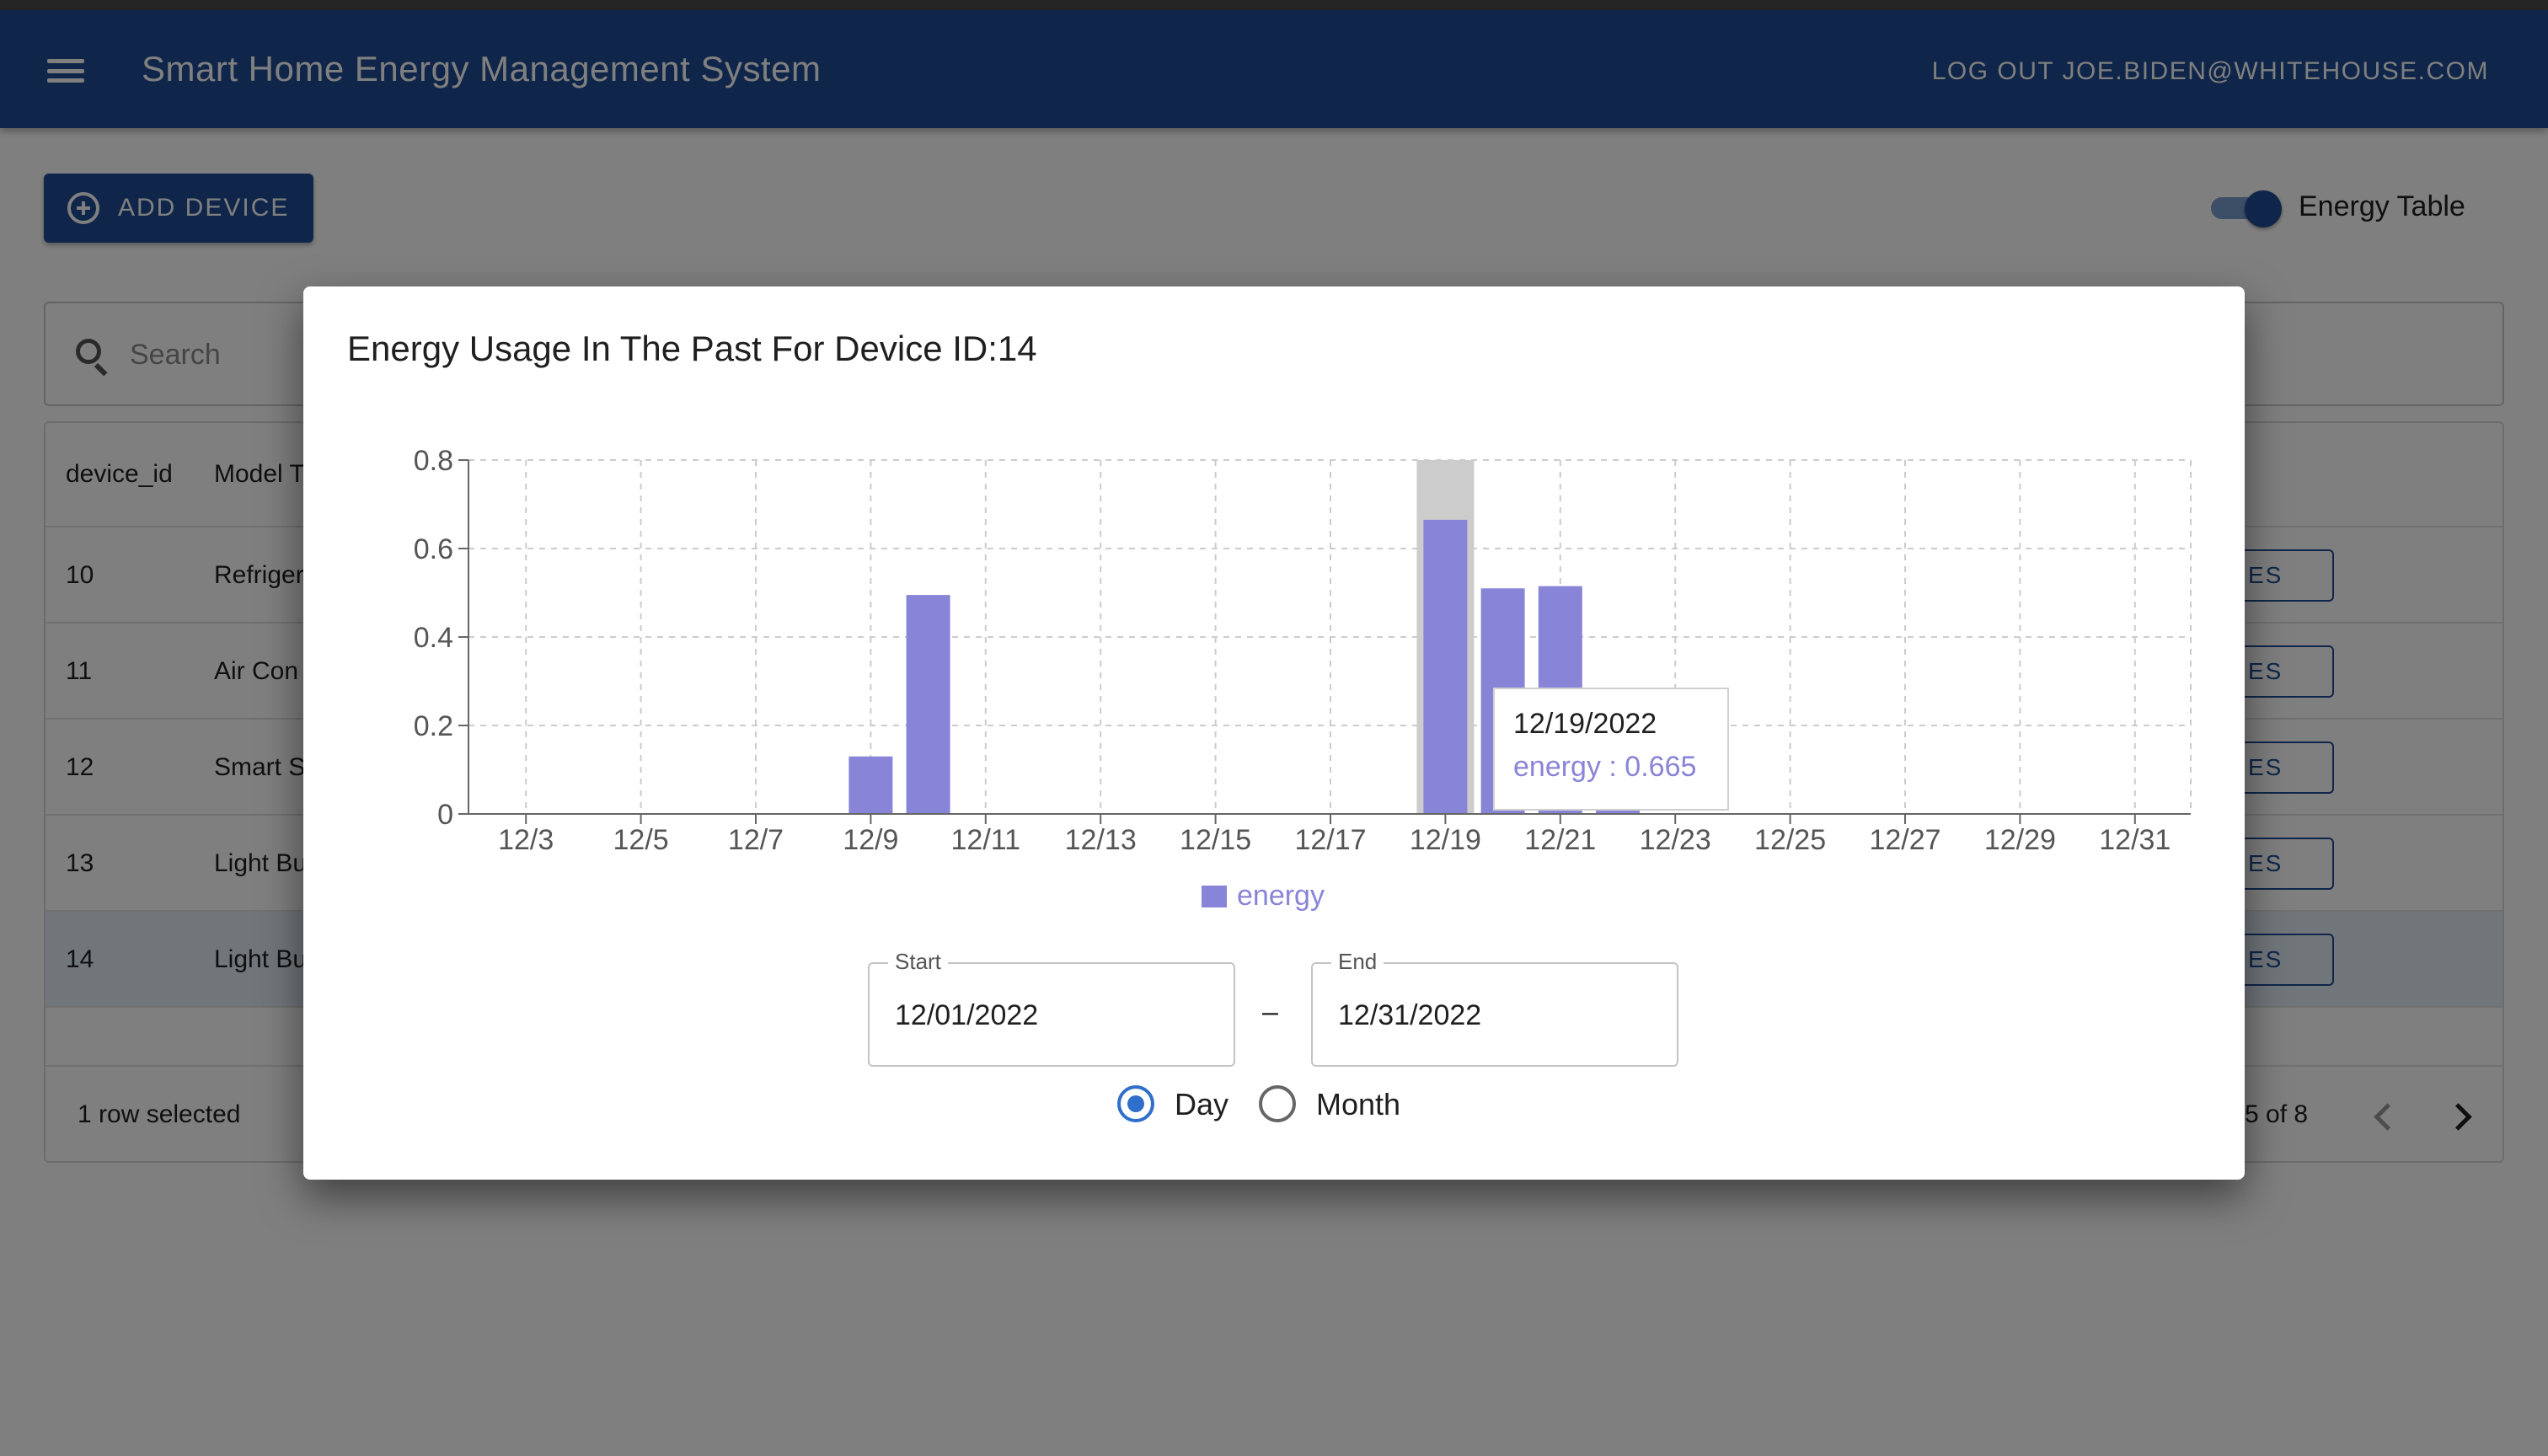 This screenshot has width=2548, height=1456. What do you see at coordinates (433, 549) in the screenshot?
I see `y-tick-label: 0.6` at bounding box center [433, 549].